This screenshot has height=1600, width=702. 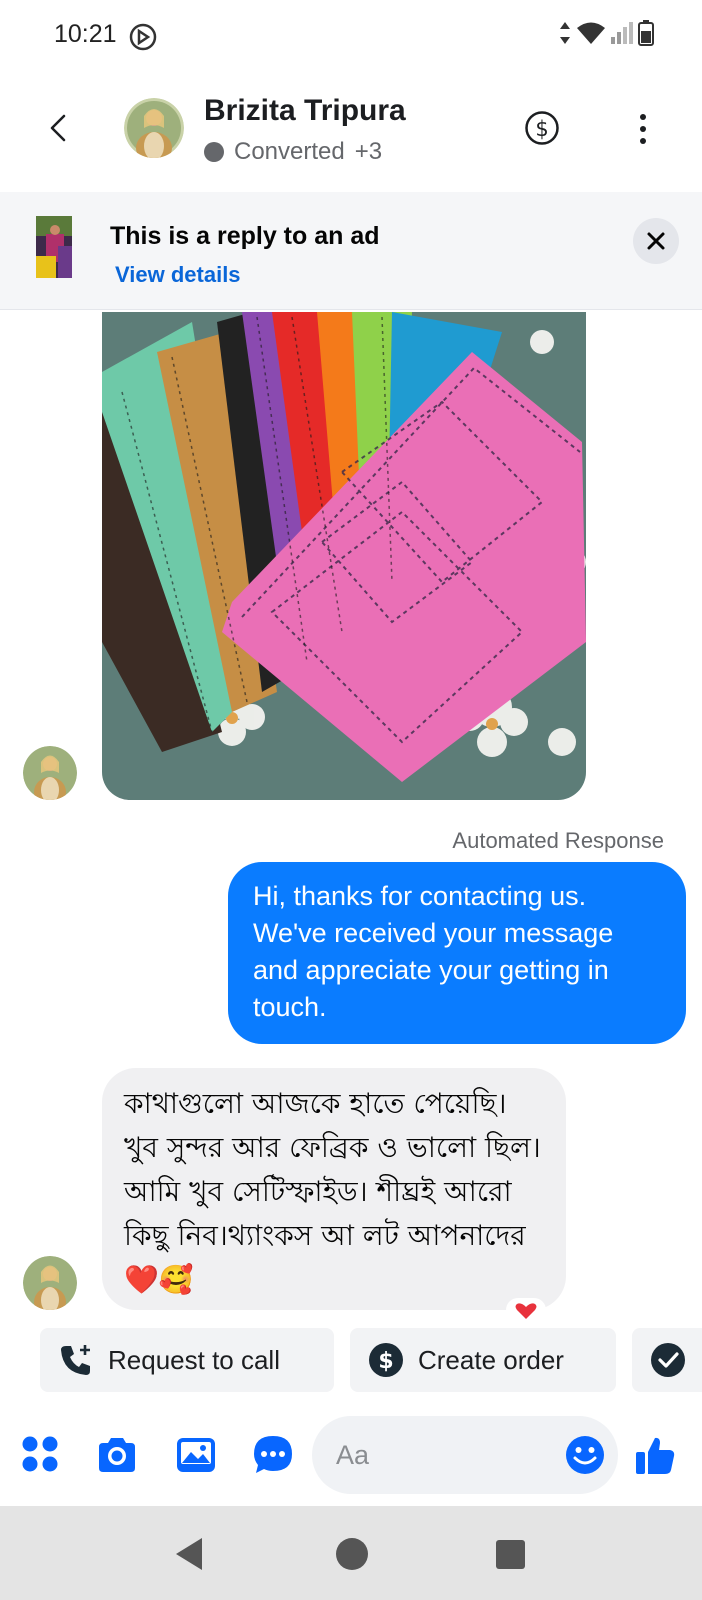 I want to click on back-button, so click(x=58, y=128).